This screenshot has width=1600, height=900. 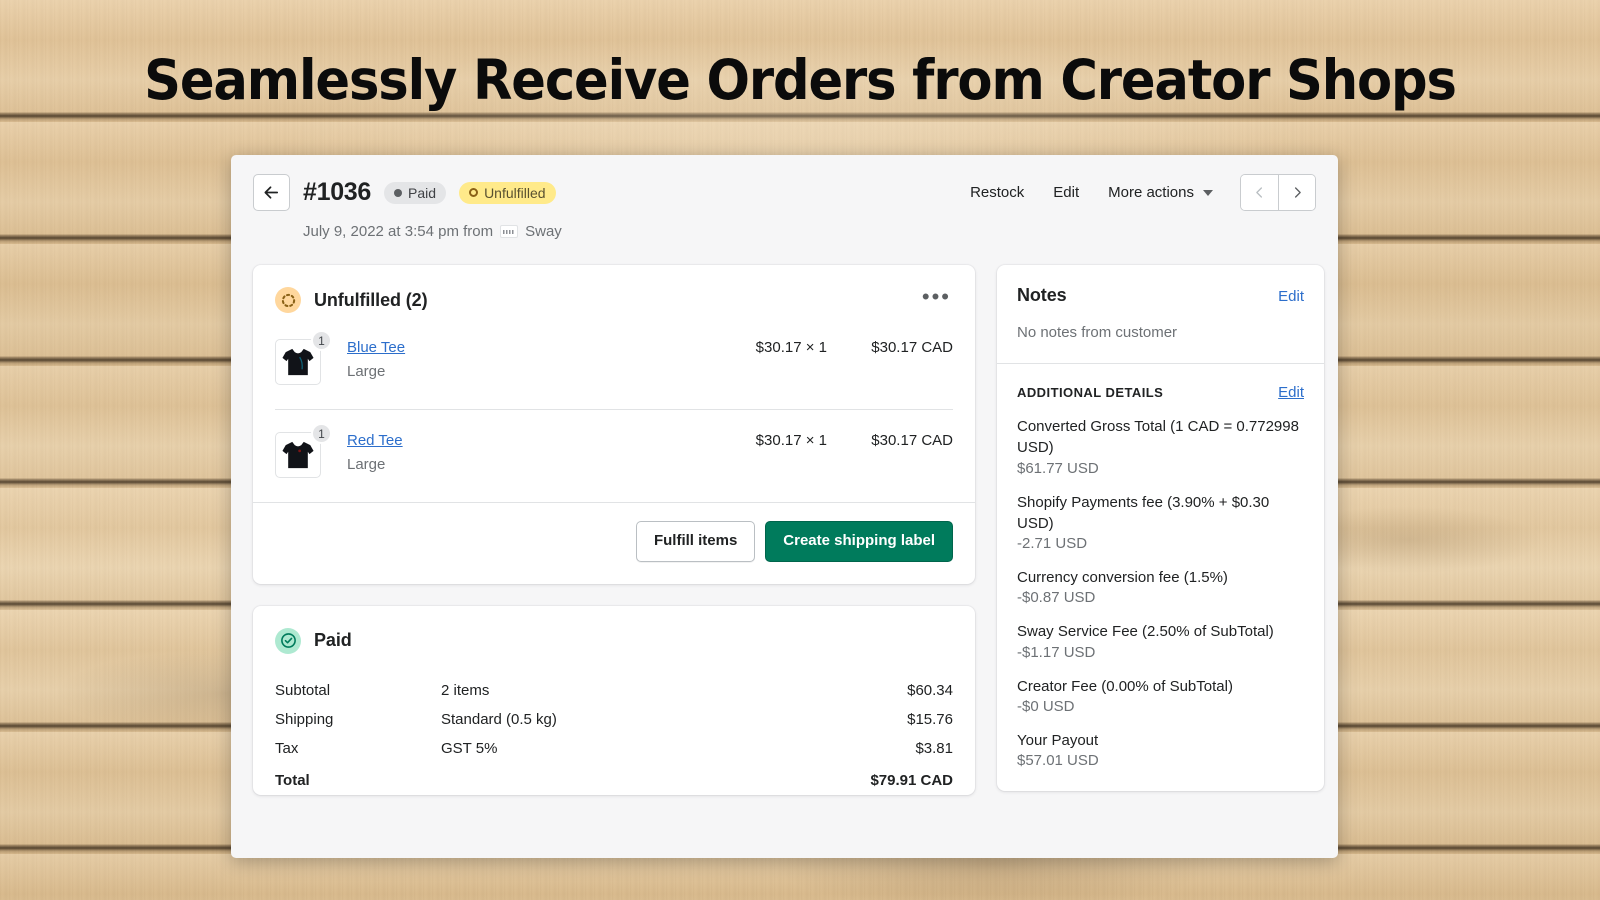 I want to click on order-channel-name: Sway, so click(x=543, y=231).